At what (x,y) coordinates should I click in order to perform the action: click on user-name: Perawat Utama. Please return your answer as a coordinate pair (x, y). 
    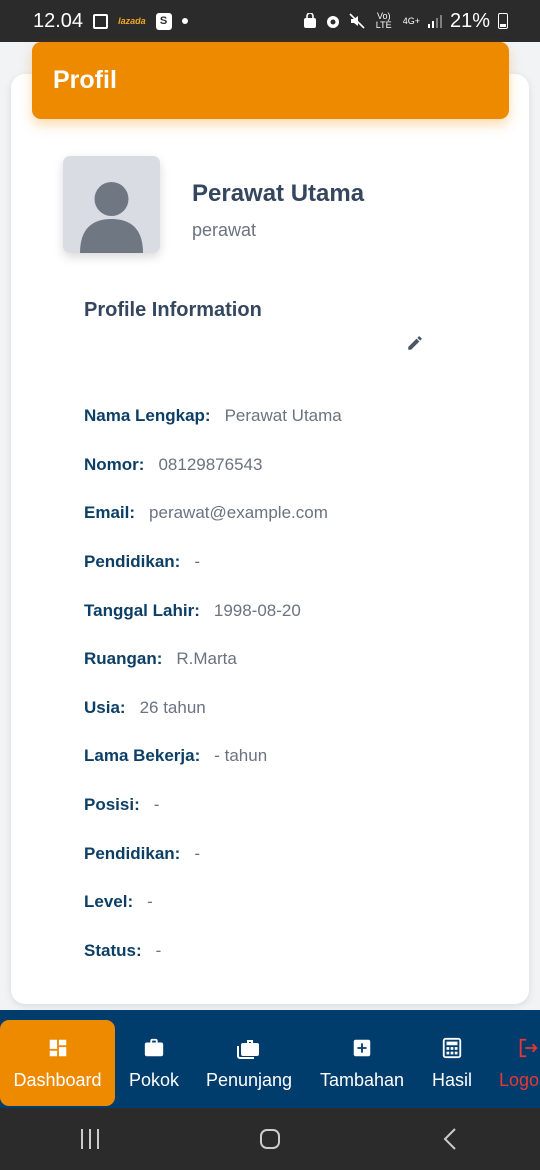
    Looking at the image, I should click on (278, 193).